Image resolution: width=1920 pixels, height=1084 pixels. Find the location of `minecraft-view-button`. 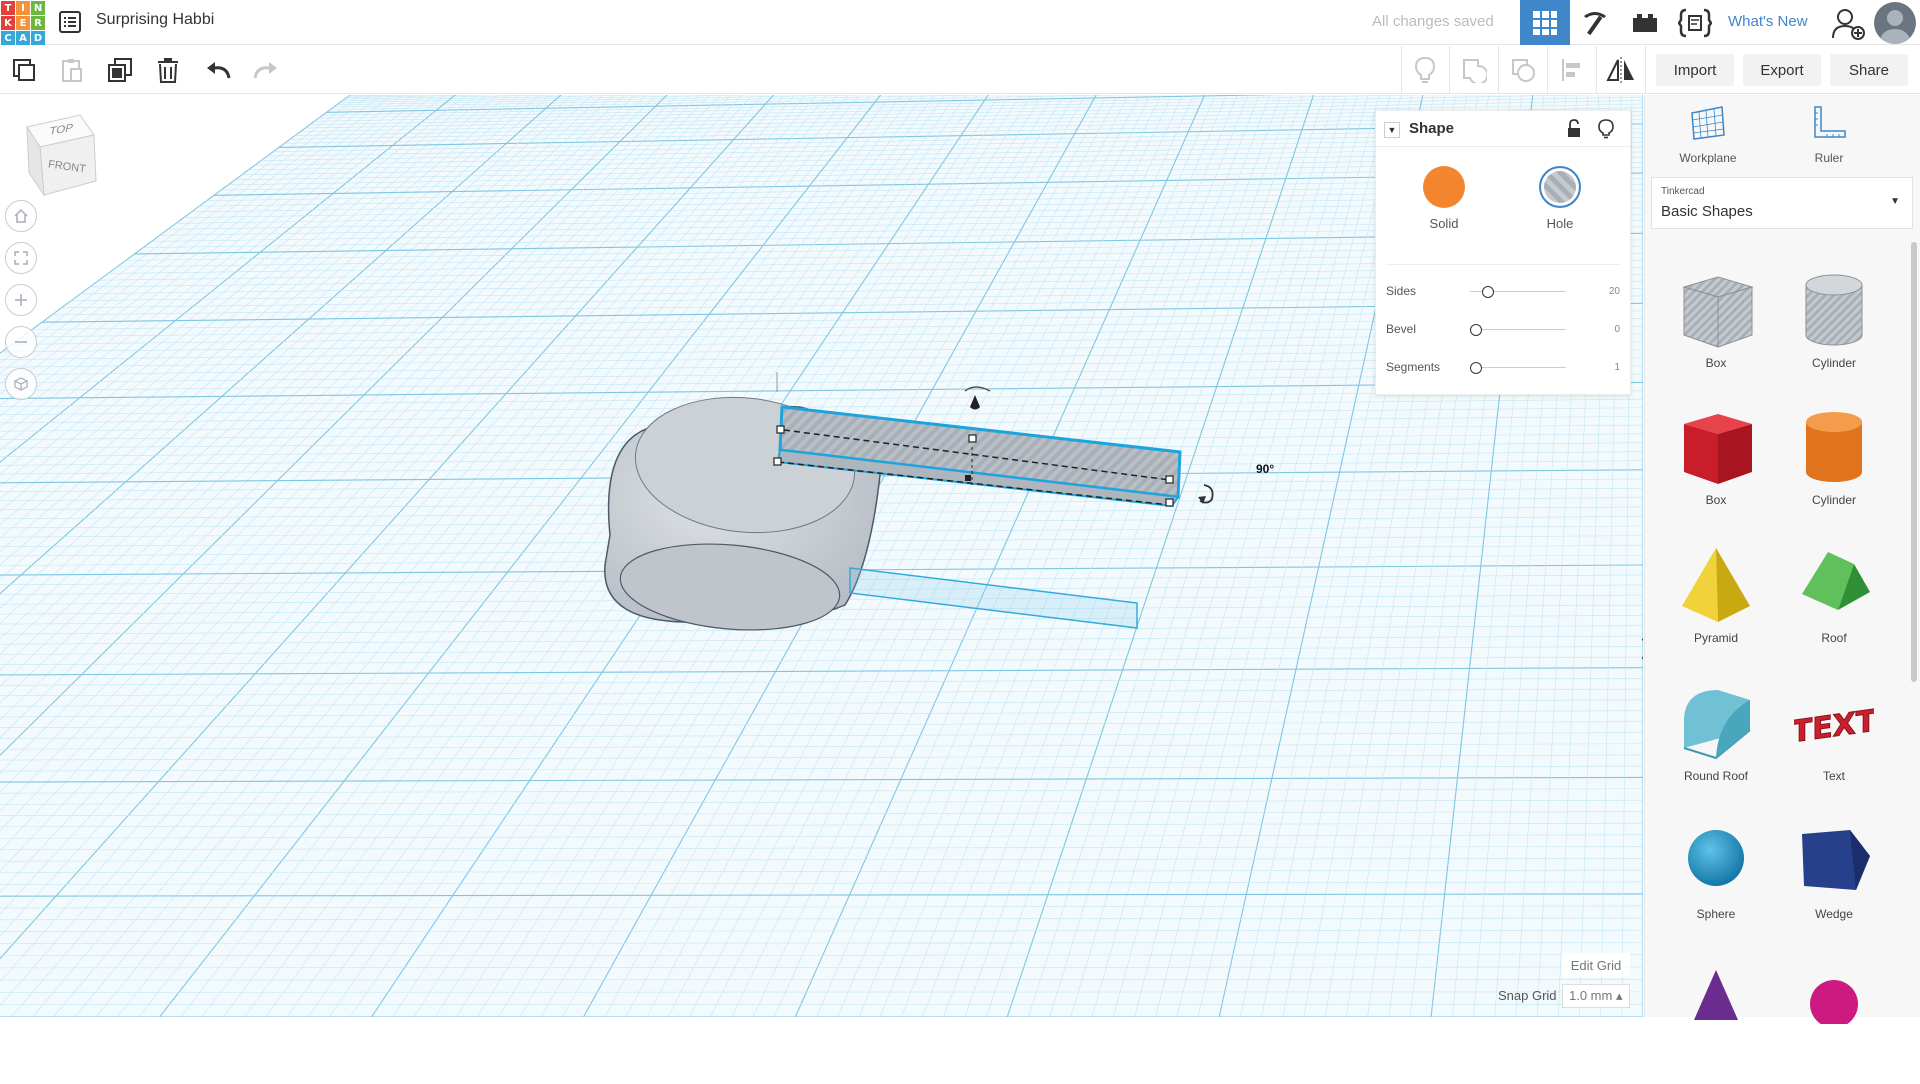

minecraft-view-button is located at coordinates (1595, 22).